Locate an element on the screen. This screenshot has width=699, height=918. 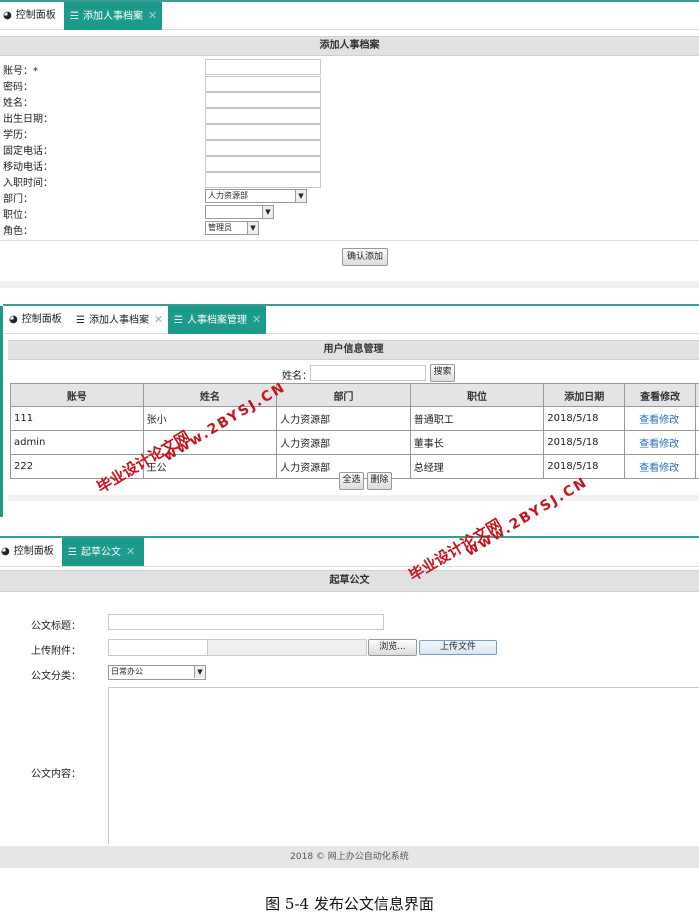
cell-account: 111 is located at coordinates (77, 418).